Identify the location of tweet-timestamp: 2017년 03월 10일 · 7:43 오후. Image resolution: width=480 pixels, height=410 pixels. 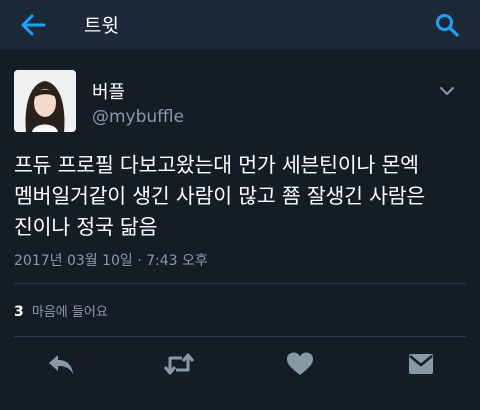
(111, 261).